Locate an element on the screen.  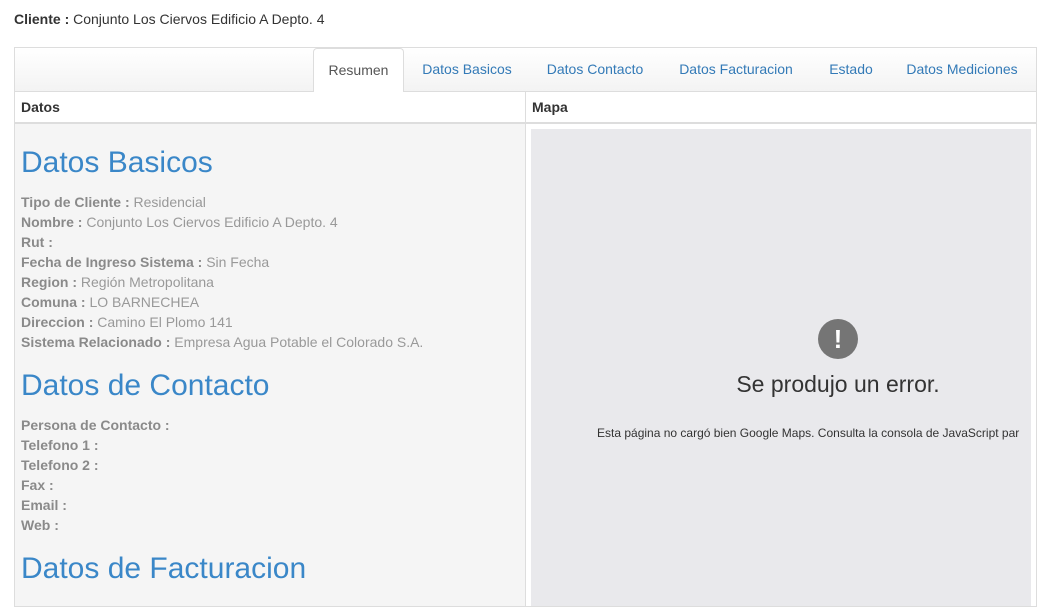
field-value: Residencial is located at coordinates (169, 202).